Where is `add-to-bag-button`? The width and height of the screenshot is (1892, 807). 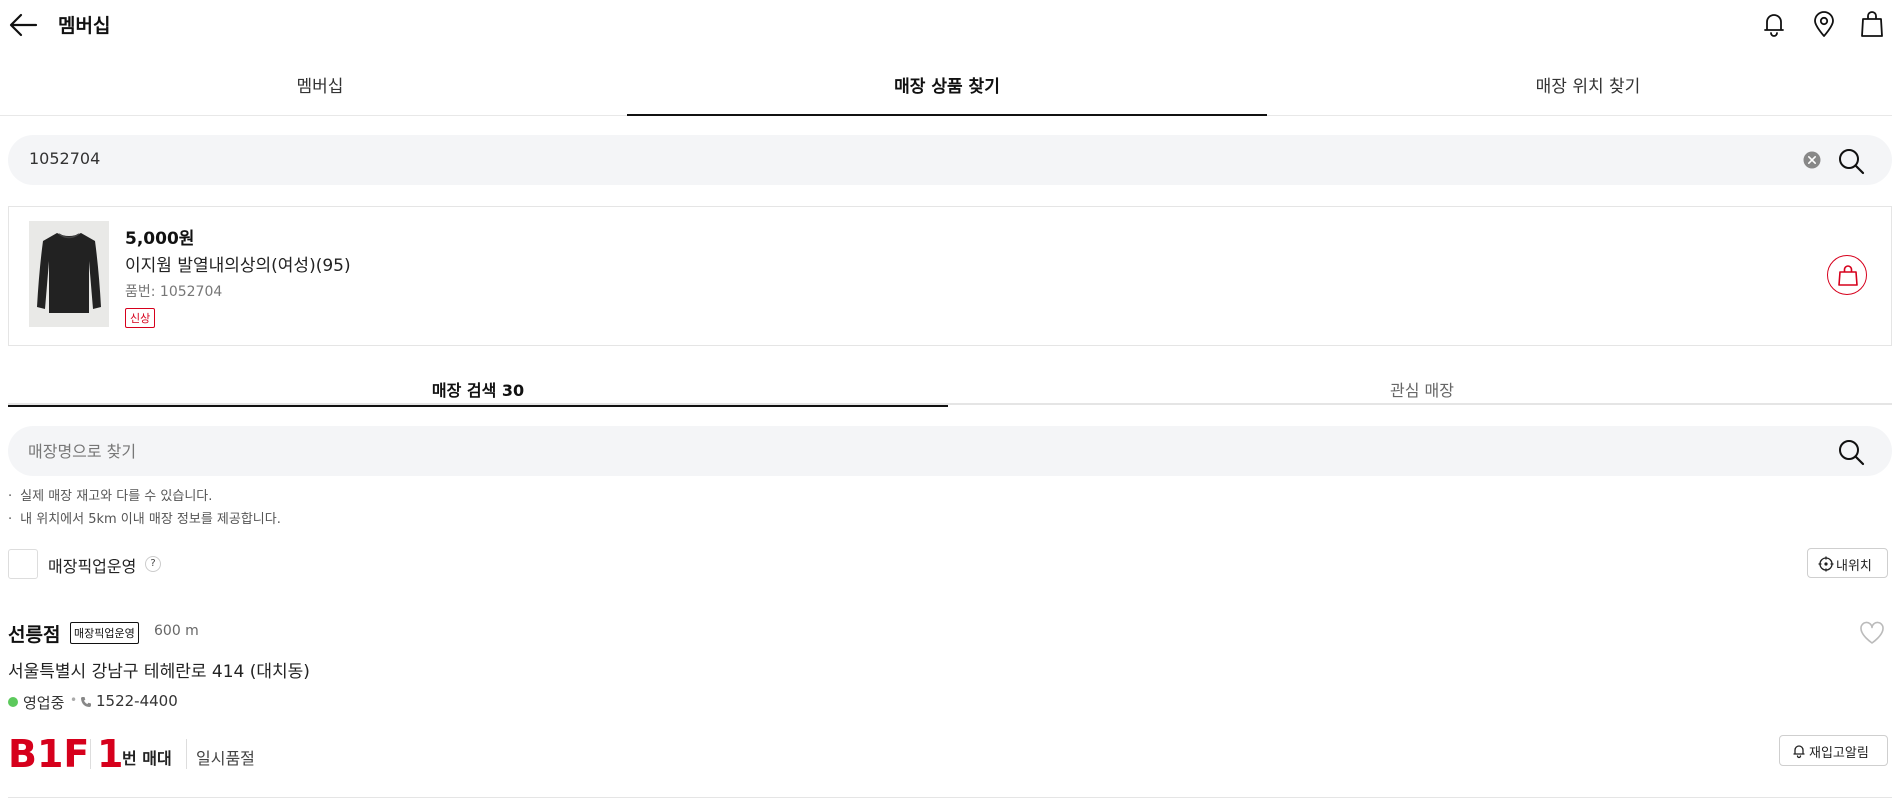 add-to-bag-button is located at coordinates (1847, 275).